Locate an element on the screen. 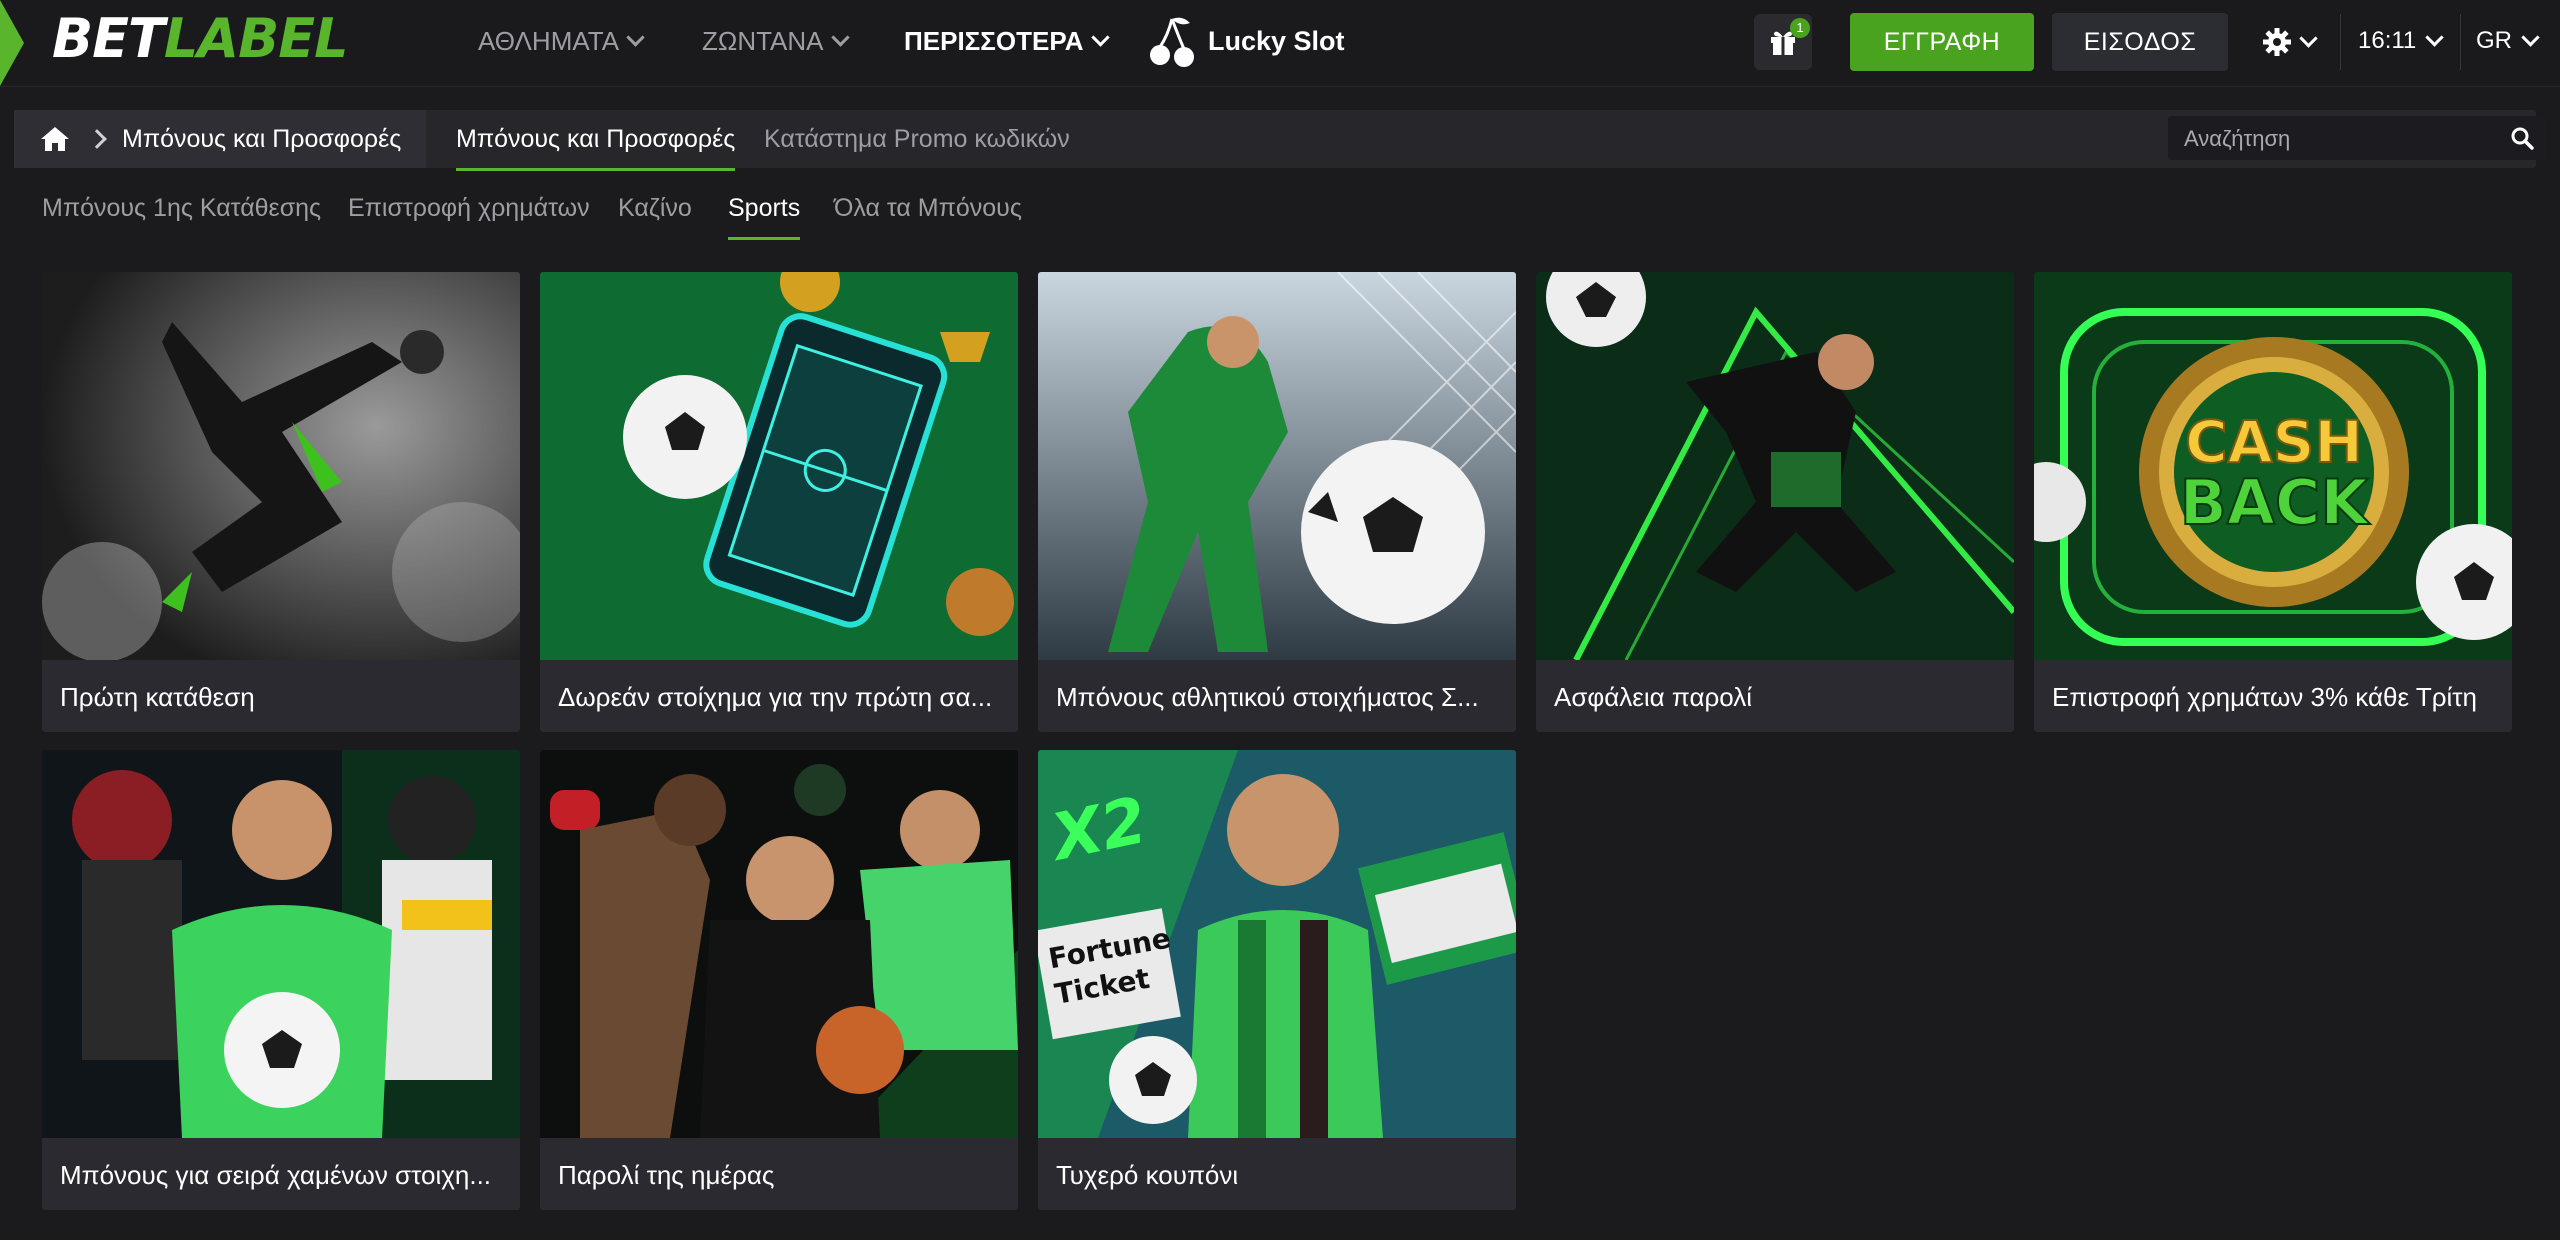 The height and width of the screenshot is (1240, 2560). settings-dropdown is located at coordinates (2290, 42).